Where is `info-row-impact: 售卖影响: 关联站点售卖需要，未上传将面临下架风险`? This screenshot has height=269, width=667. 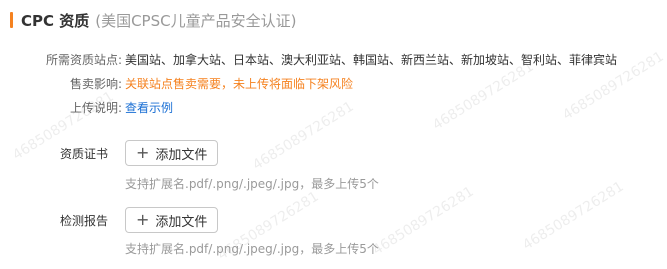
info-row-impact: 售卖影响: 关联站点售卖需要，未上传将面临下架风险 is located at coordinates (181, 84).